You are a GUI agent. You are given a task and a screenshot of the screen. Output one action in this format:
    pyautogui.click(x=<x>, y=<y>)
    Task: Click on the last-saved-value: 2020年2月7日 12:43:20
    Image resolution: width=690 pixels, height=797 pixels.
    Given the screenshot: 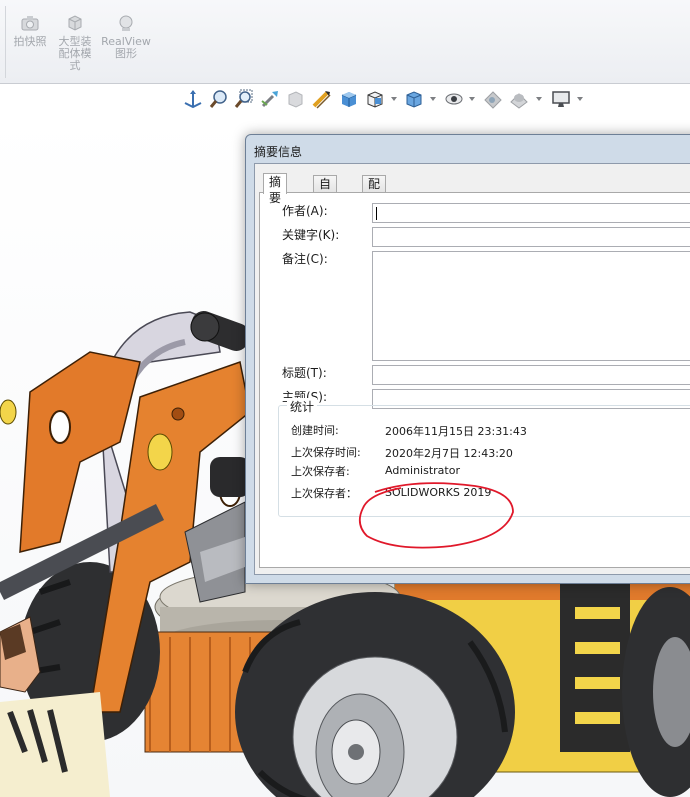 What is the action you would take?
    pyautogui.click(x=449, y=453)
    